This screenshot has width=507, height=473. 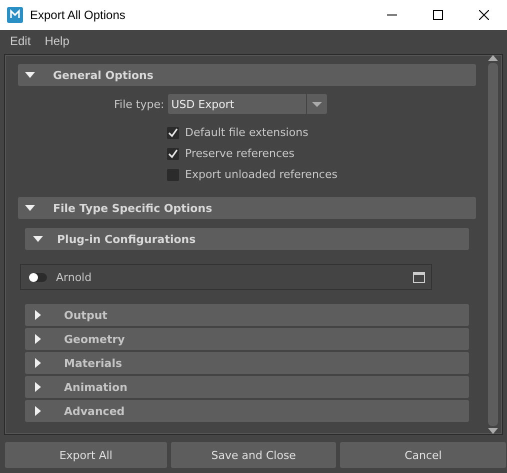 I want to click on section-header: Advanced, so click(x=247, y=411).